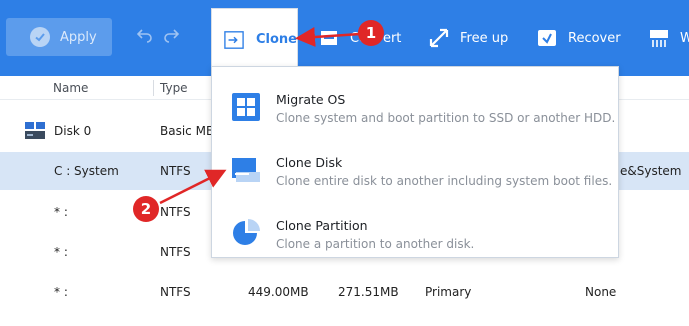  What do you see at coordinates (246, 232) in the screenshot?
I see `pie-chart-icon` at bounding box center [246, 232].